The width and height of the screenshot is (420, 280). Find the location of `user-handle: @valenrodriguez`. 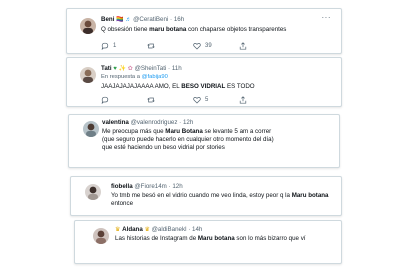

user-handle: @valenrodriguez is located at coordinates (154, 122).